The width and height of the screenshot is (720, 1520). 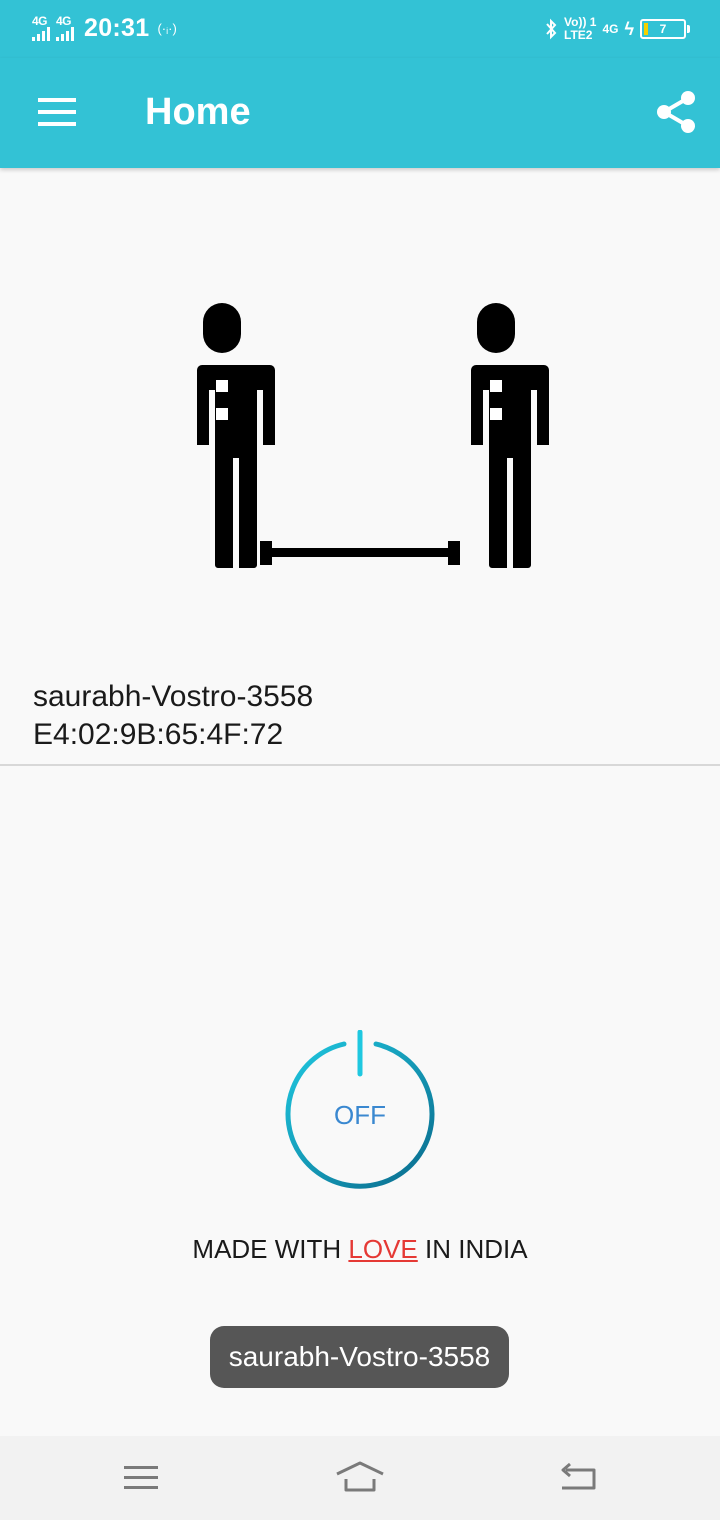 I want to click on volte-bottom-text: LTE2, so click(x=578, y=35).